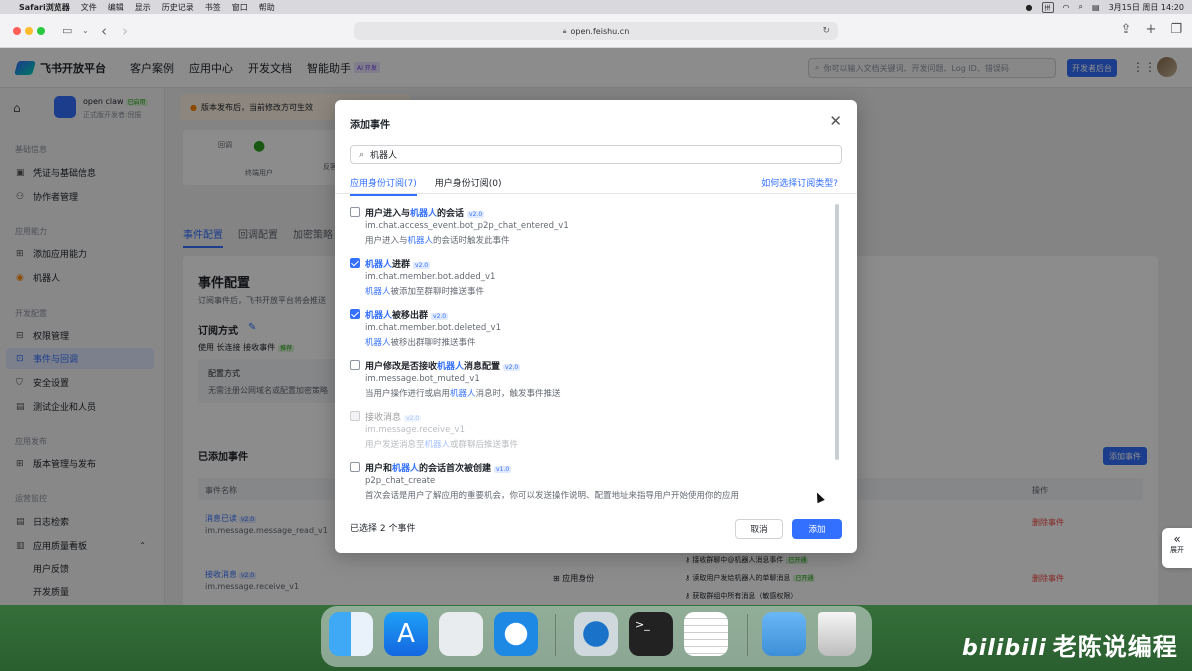 This screenshot has height=671, width=1192. What do you see at coordinates (433, 343) in the screenshot?
I see `event-desc-text: 被移出群聊时推送事件` at bounding box center [433, 343].